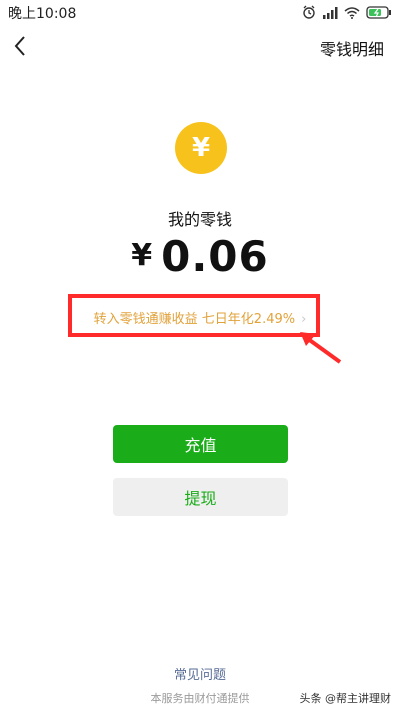  I want to click on faq-link: 常见问题, so click(200, 673).